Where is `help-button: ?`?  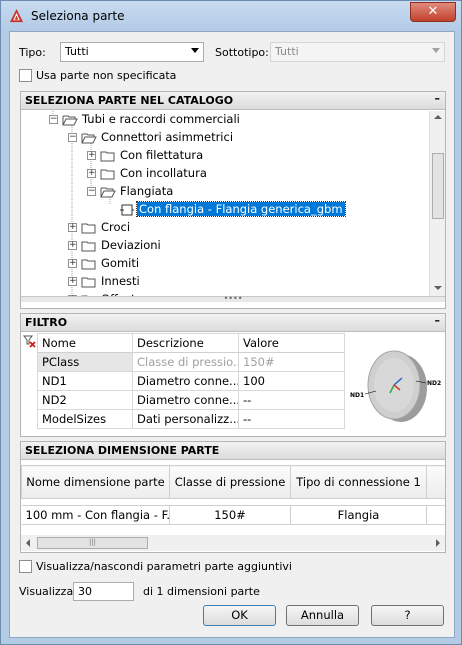 help-button: ? is located at coordinates (407, 615).